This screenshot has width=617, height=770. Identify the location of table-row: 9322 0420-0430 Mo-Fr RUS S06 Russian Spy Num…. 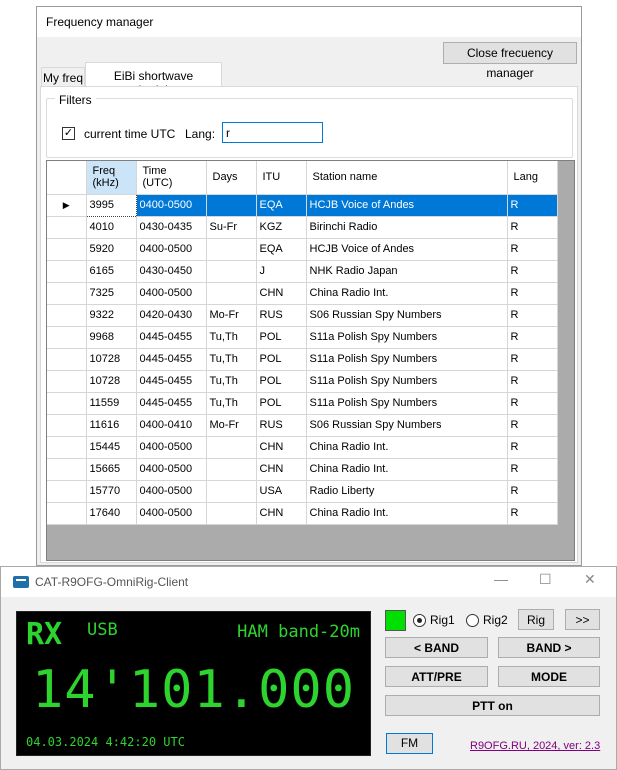
(302, 315).